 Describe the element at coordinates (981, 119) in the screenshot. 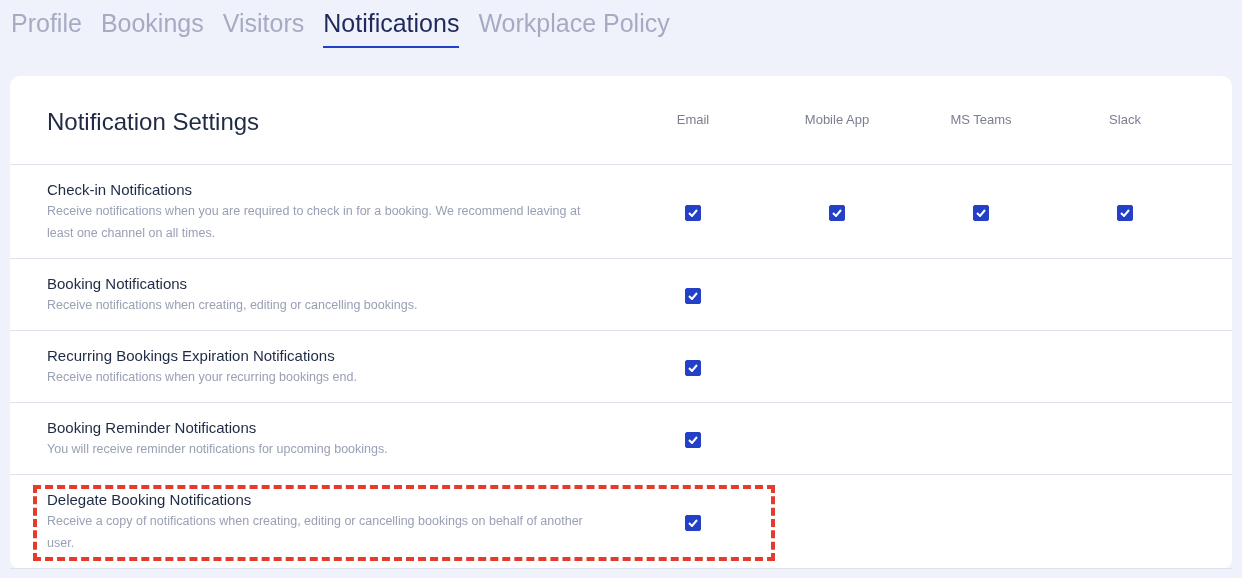

I see `column-header: MS Teams` at that location.